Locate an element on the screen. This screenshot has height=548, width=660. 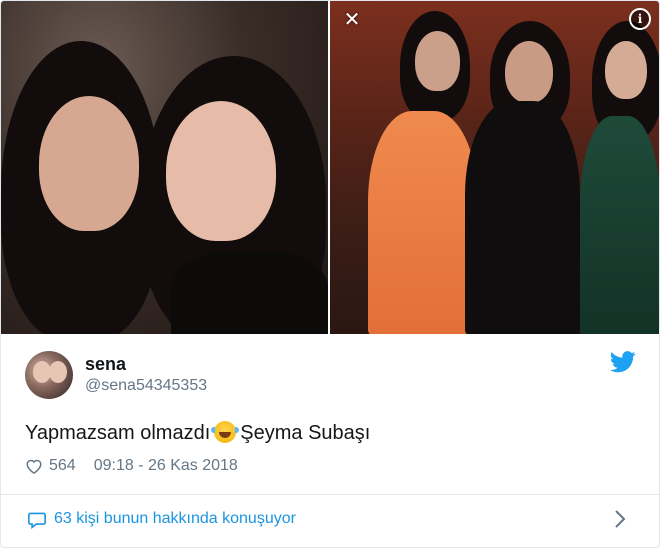
user-handle: @sena54345353 is located at coordinates (146, 386).